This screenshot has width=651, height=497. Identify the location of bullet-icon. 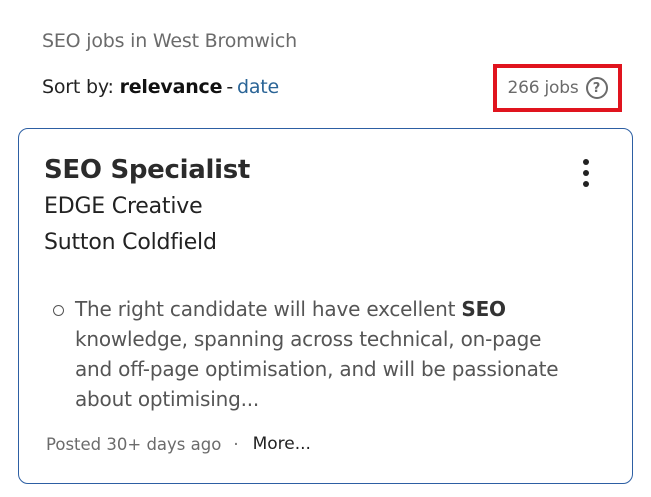
(58, 310).